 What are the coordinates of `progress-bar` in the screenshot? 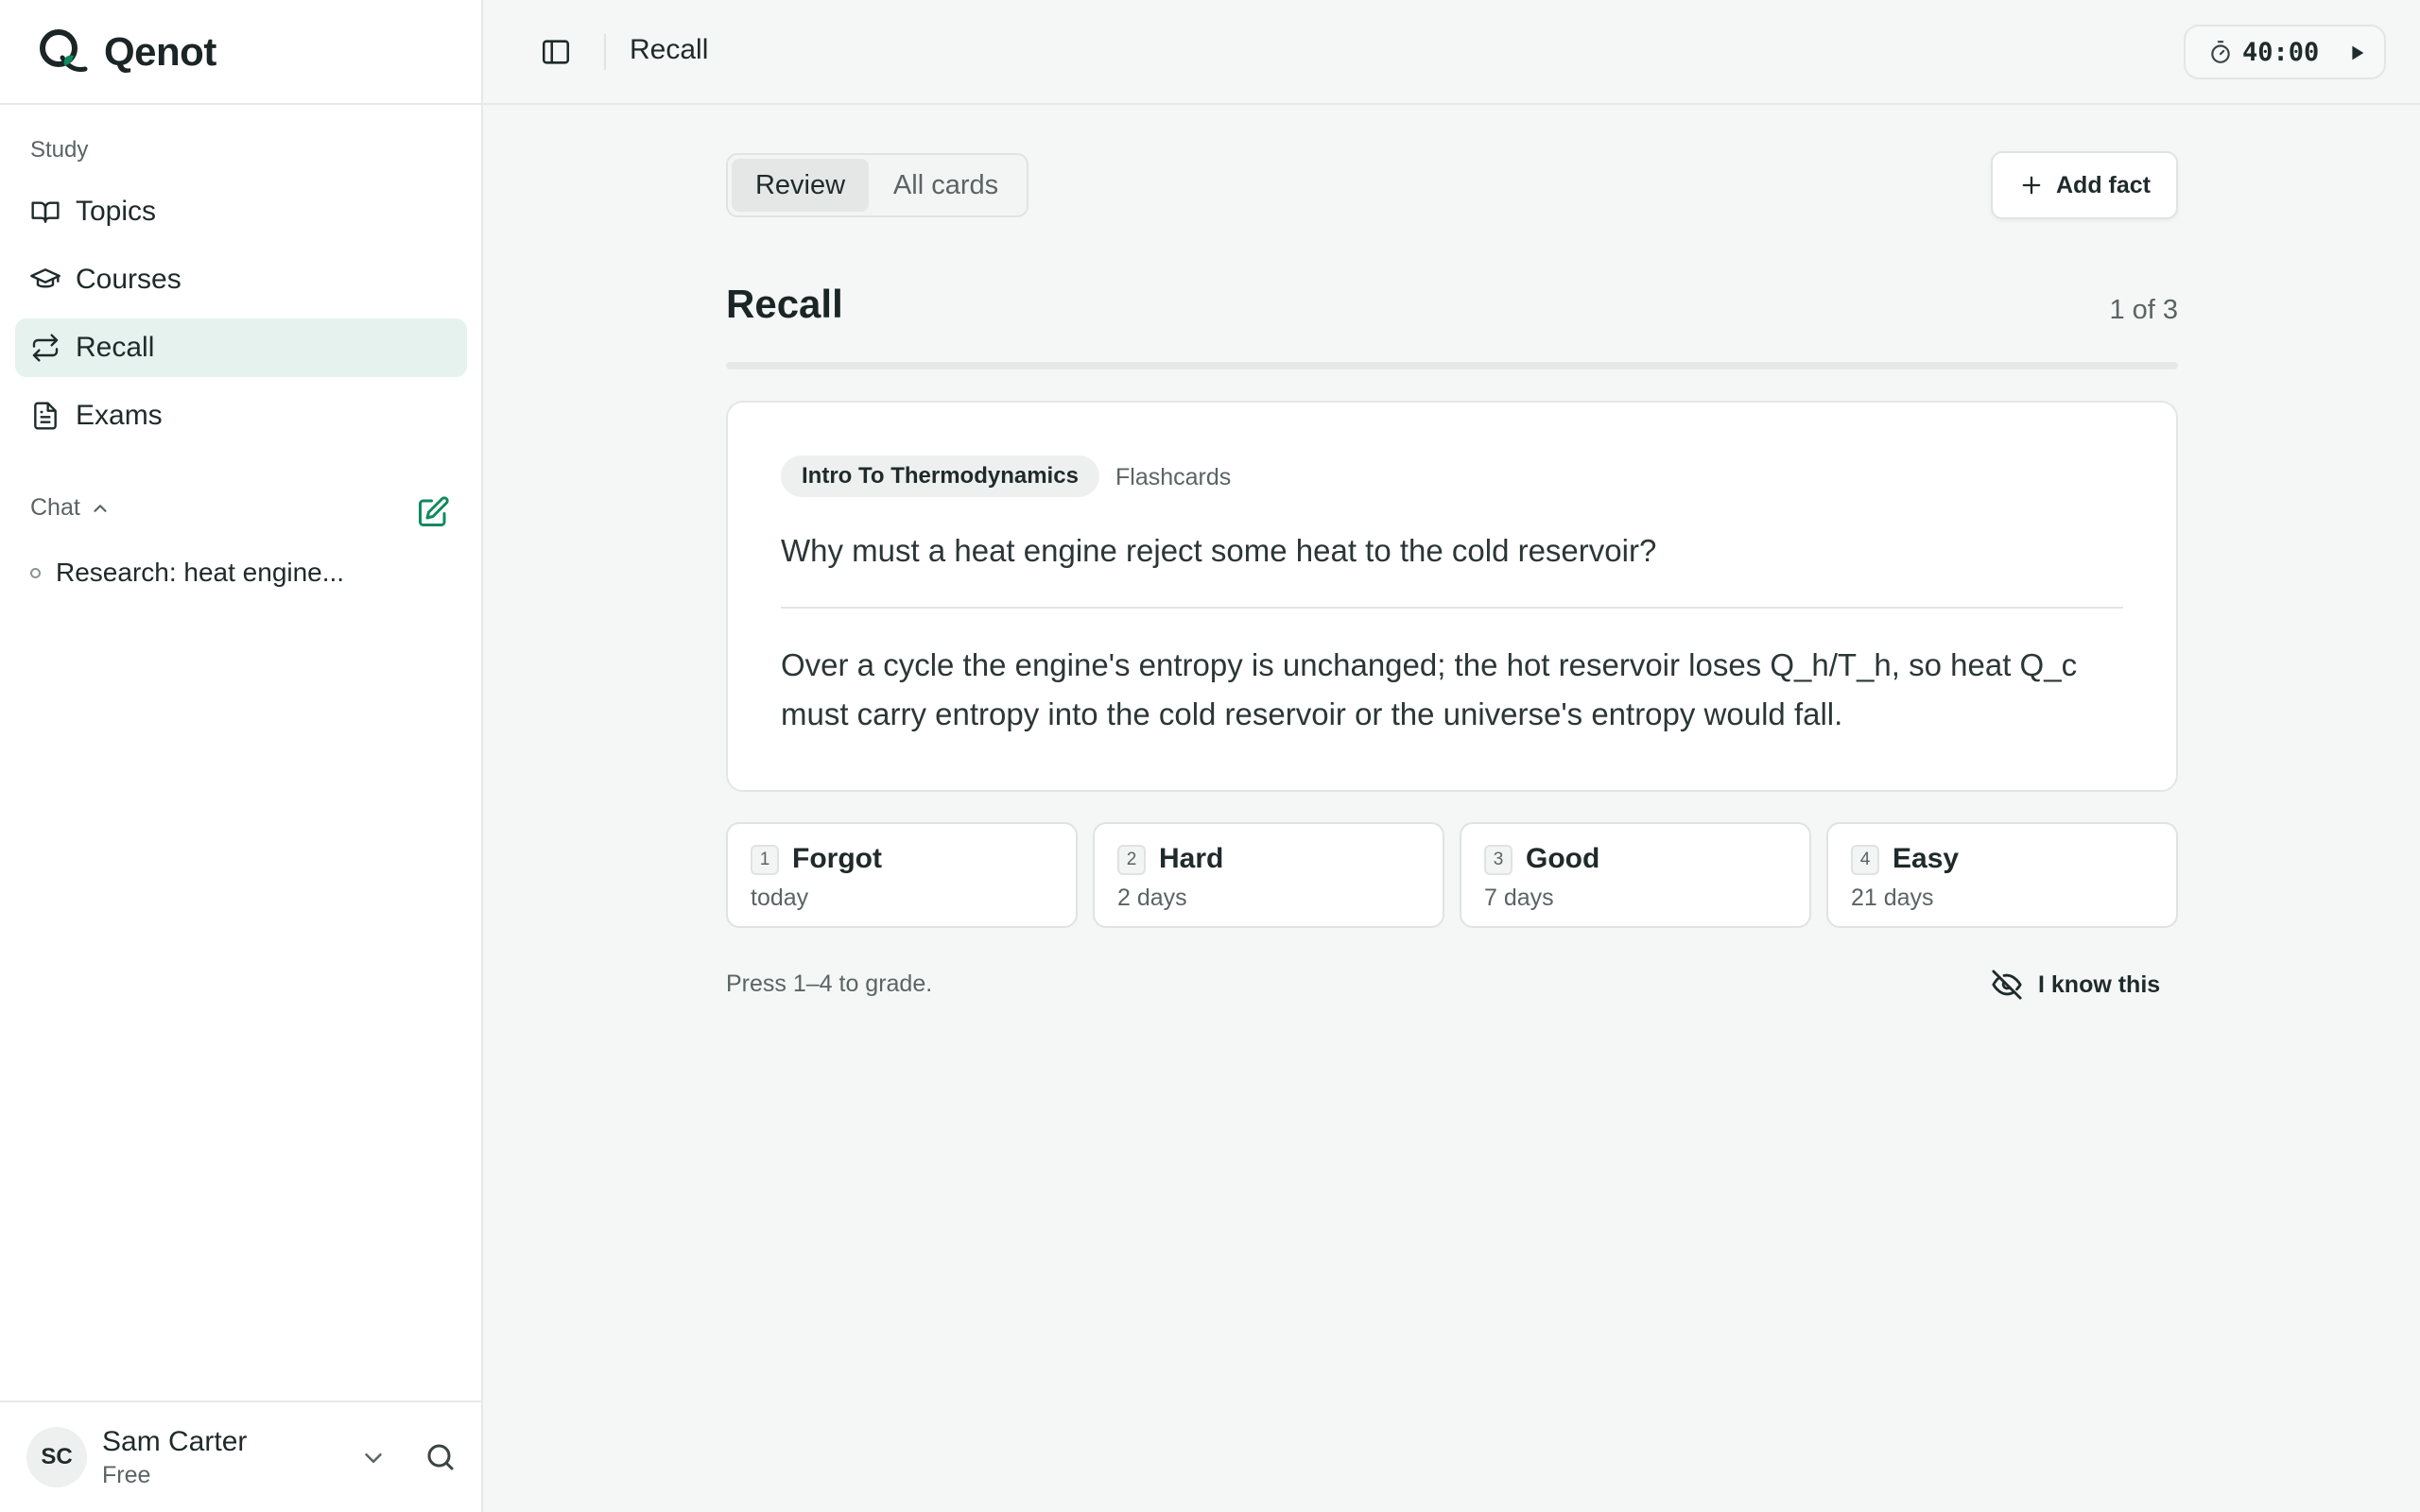 It's located at (1452, 365).